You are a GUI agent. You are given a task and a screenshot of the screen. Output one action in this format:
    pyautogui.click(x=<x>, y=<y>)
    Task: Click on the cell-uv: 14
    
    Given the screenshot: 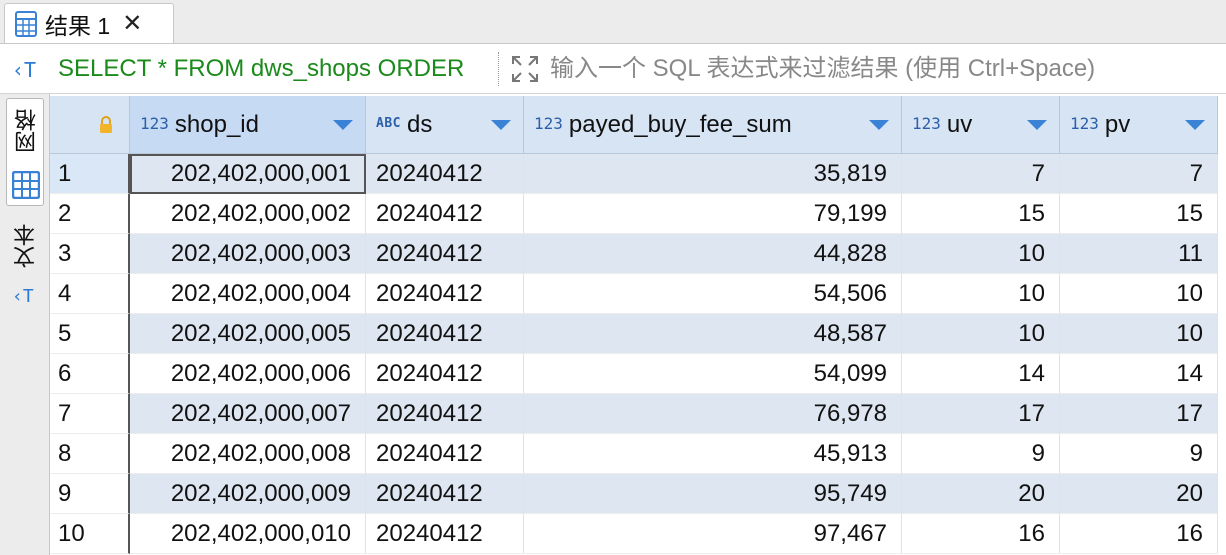 What is the action you would take?
    pyautogui.click(x=981, y=374)
    